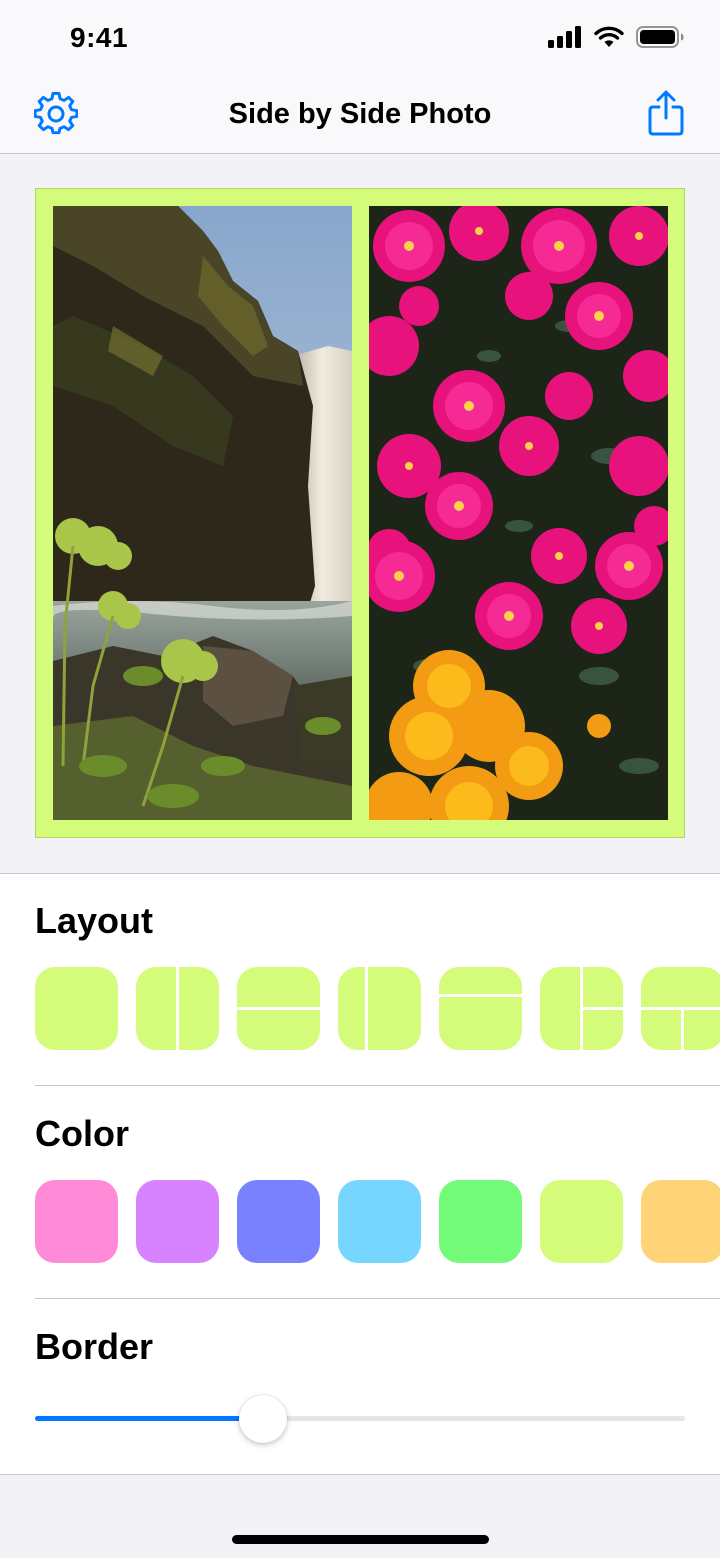 The width and height of the screenshot is (720, 1558). I want to click on layout-column-and-split, so click(581, 1008).